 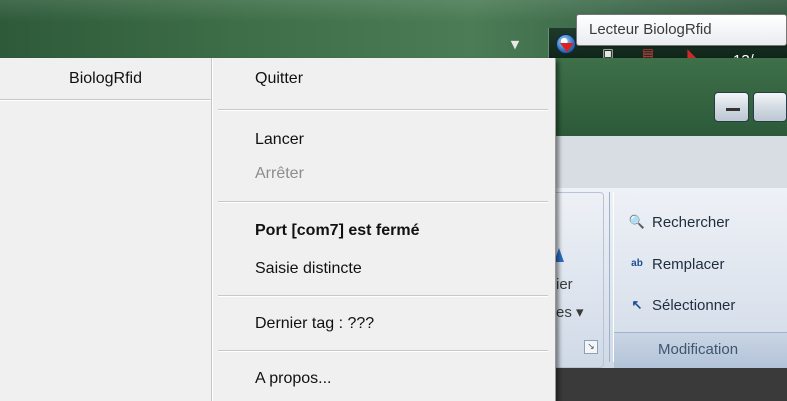 I want to click on cursor-icon: ↖, so click(x=637, y=304).